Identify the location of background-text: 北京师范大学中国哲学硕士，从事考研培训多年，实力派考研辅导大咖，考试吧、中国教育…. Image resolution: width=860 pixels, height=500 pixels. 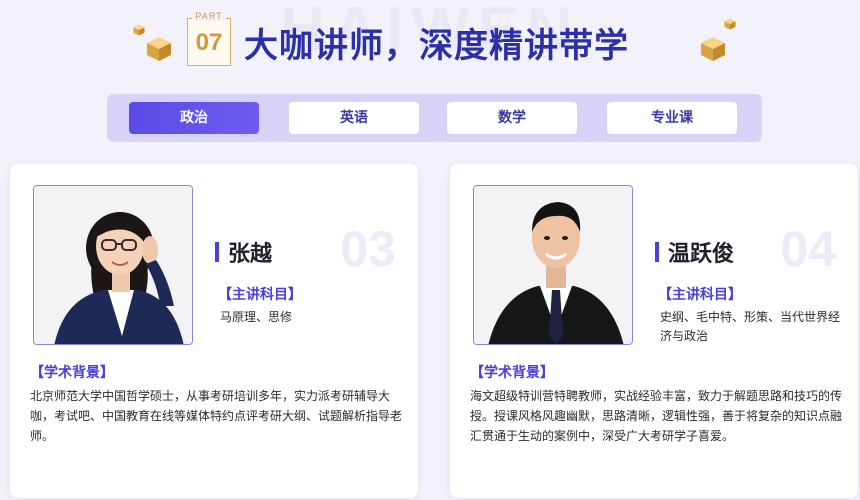
(216, 416).